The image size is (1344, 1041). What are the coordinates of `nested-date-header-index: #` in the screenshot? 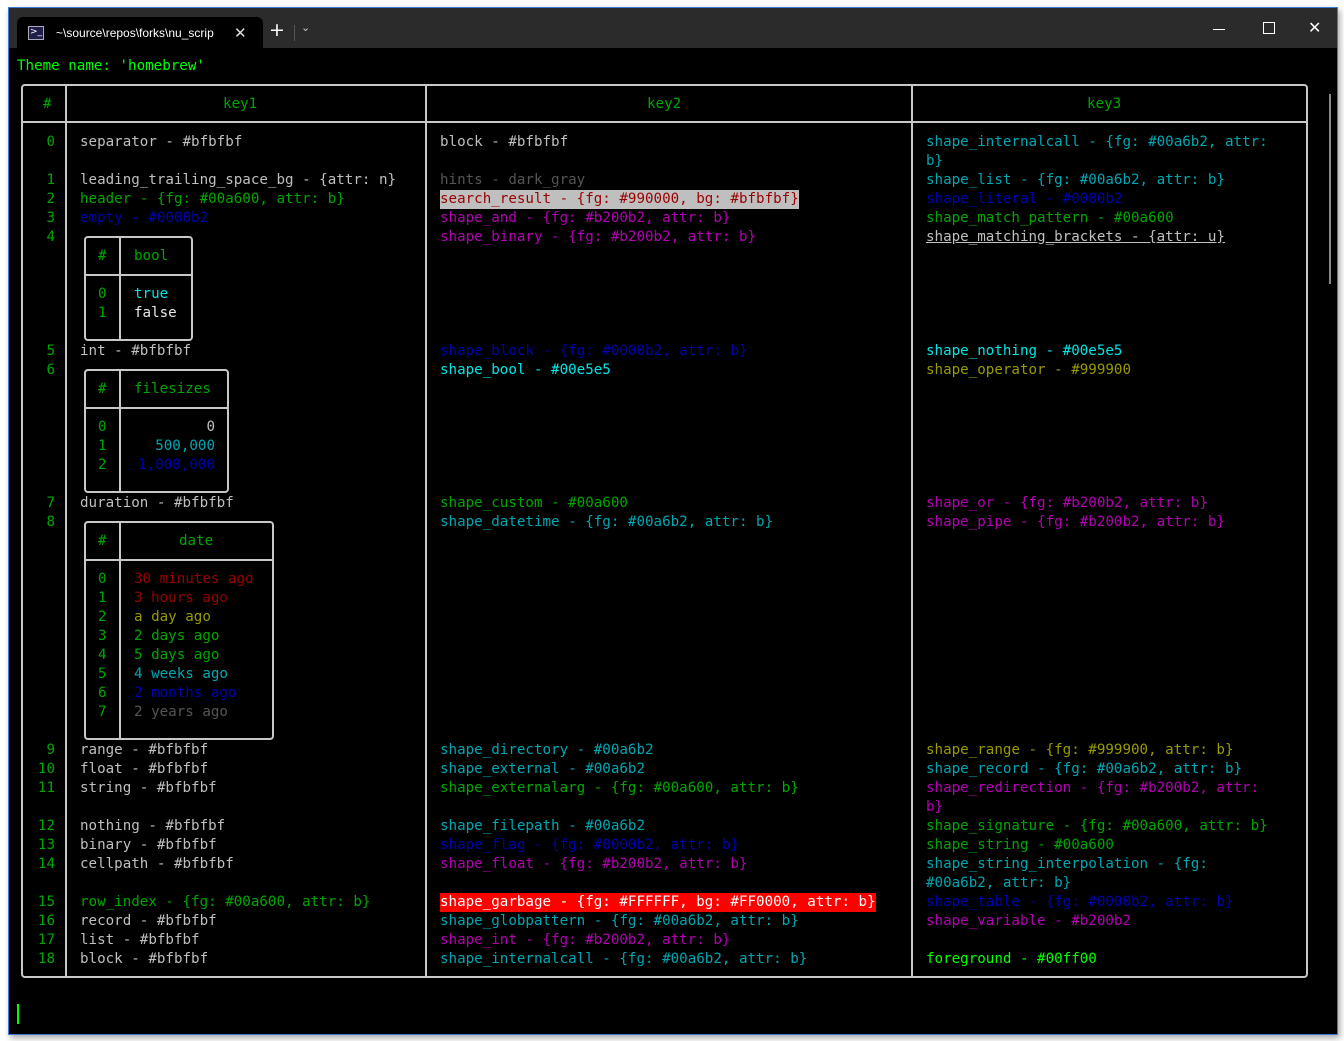 It's located at (102, 541).